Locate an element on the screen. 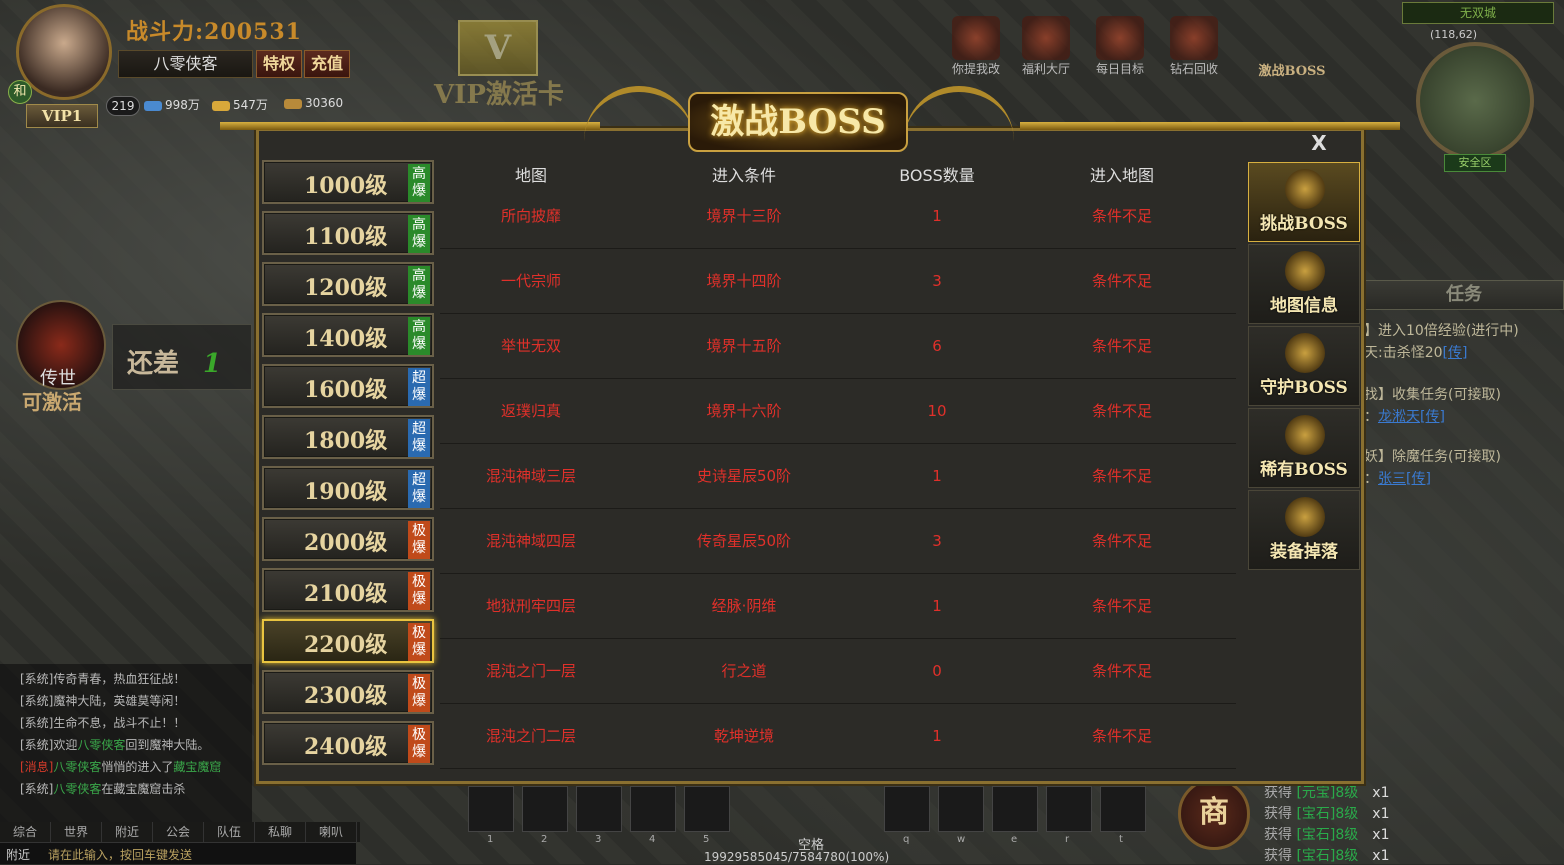 The width and height of the screenshot is (1564, 865). chat-input: 附近 请在此输入，按回车键发送 is located at coordinates (178, 853).